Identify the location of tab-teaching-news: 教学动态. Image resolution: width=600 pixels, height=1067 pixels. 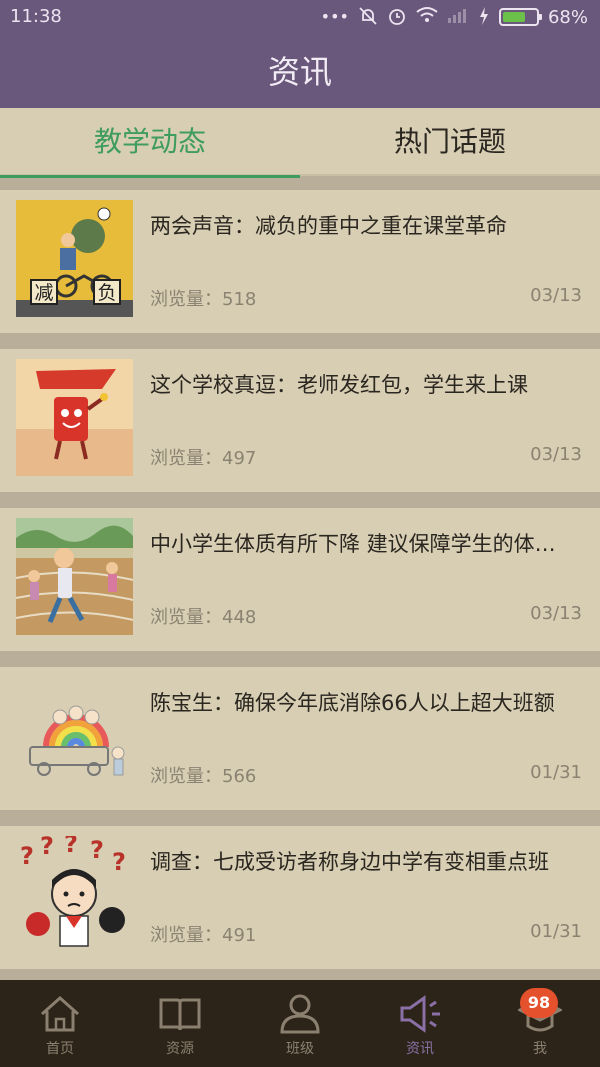
(150, 143).